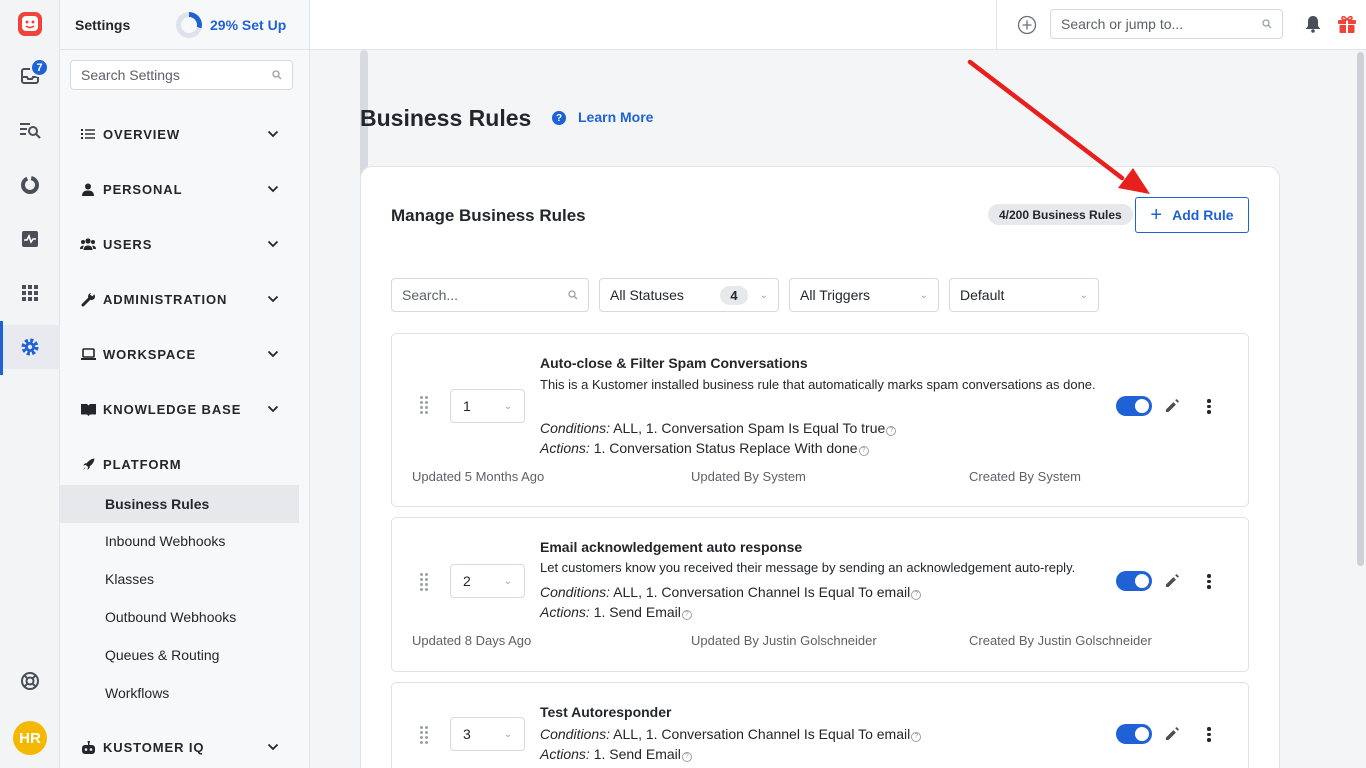  Describe the element at coordinates (179, 299) in the screenshot. I see `section-administration: ADMINISTRATION` at that location.